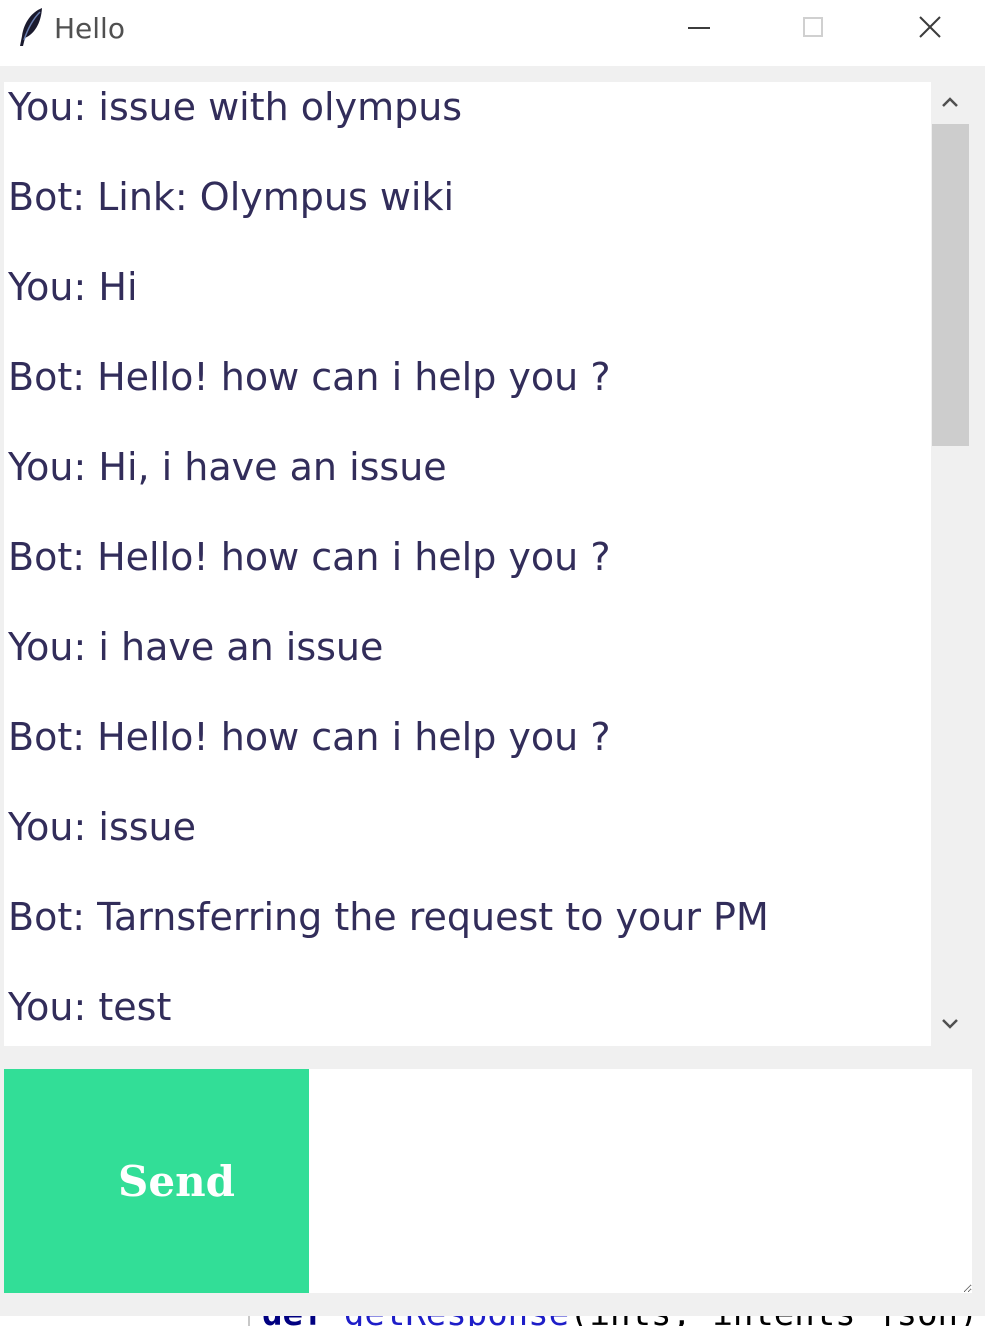  I want to click on chat-message: Bot: Link: Olympus wiki, so click(231, 197).